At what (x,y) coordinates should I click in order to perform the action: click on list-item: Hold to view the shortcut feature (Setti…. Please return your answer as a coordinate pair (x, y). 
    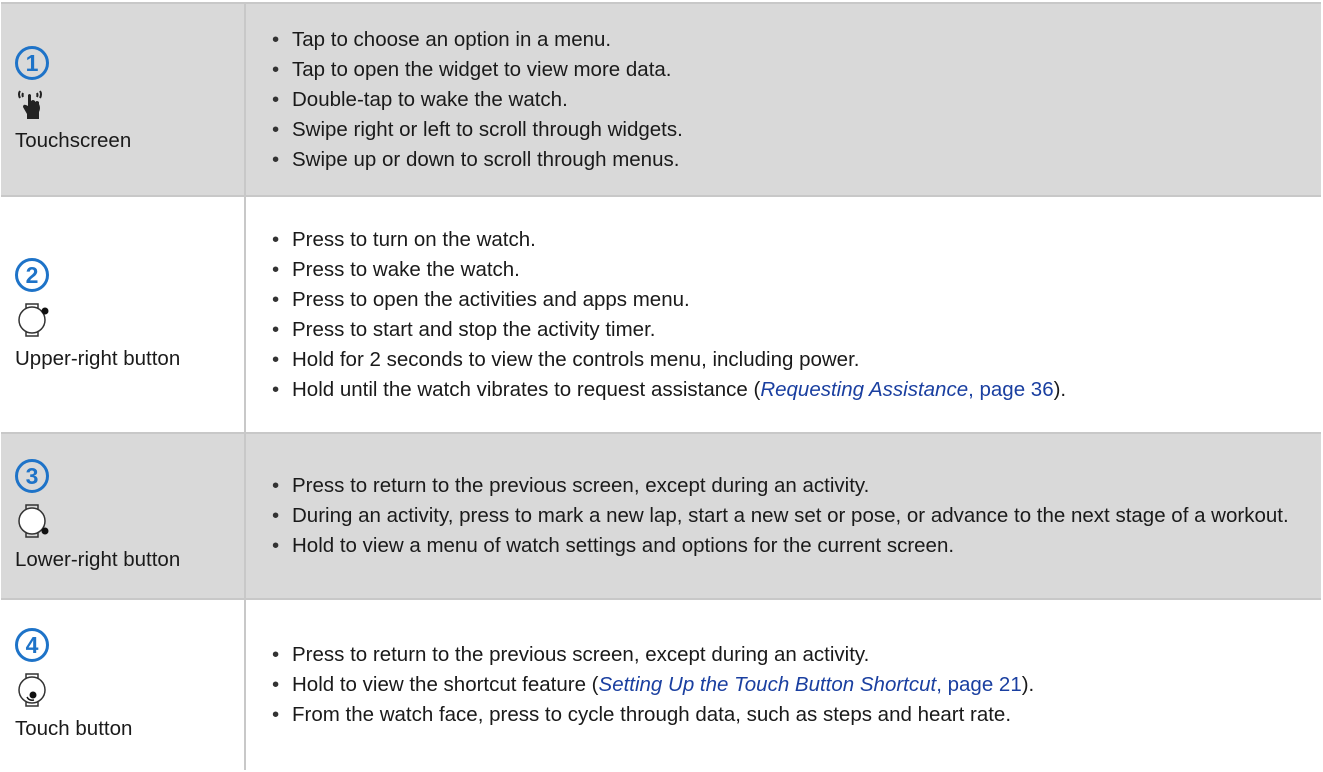
    Looking at the image, I should click on (796, 685).